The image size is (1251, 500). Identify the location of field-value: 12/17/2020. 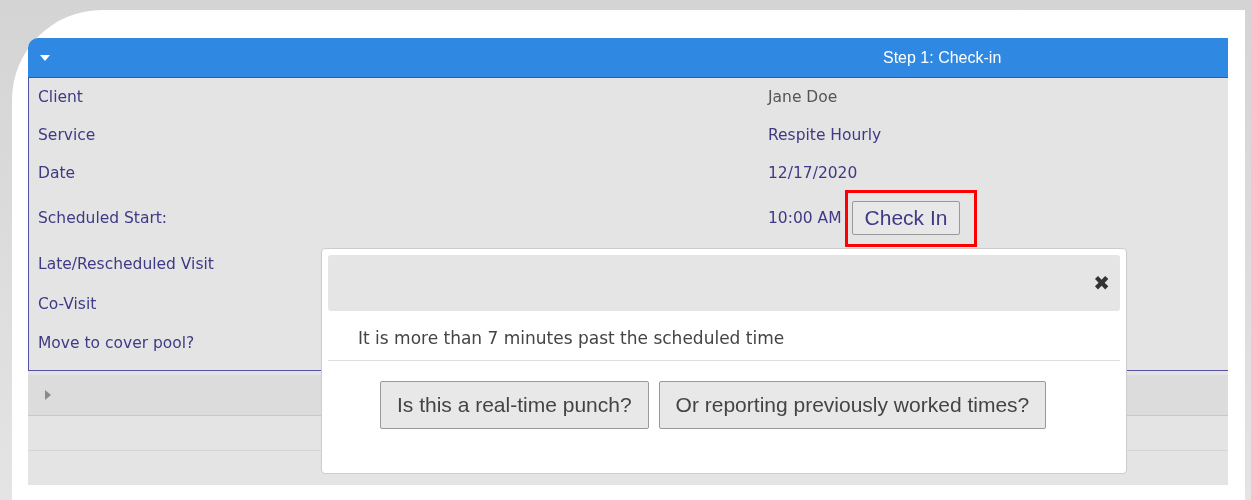
(813, 173).